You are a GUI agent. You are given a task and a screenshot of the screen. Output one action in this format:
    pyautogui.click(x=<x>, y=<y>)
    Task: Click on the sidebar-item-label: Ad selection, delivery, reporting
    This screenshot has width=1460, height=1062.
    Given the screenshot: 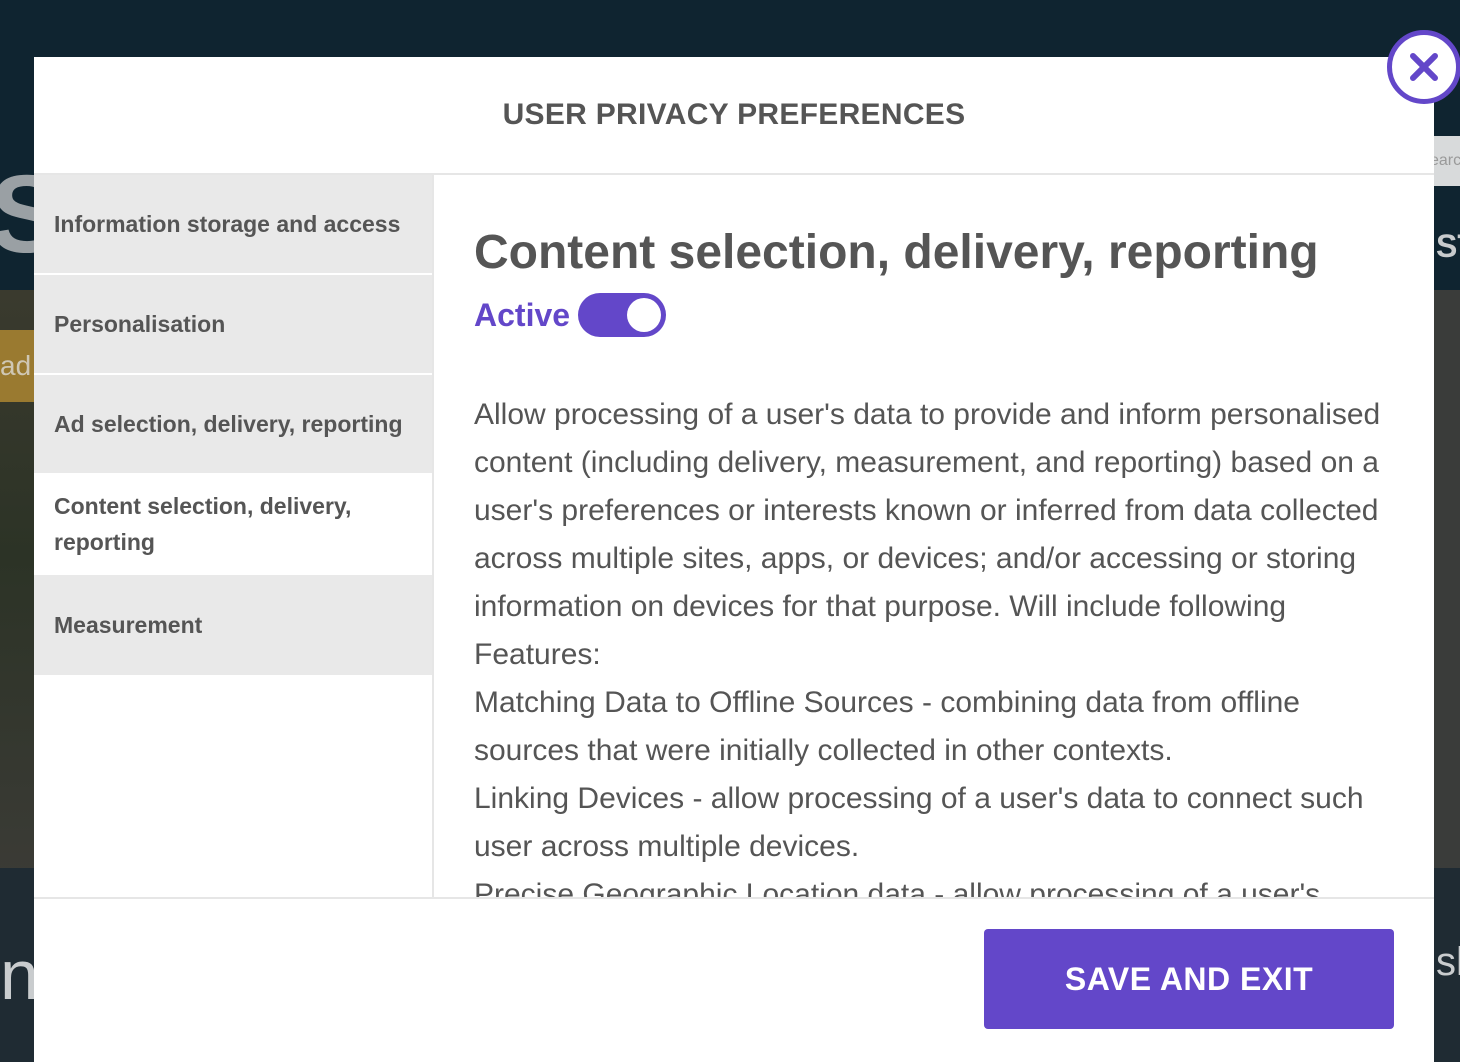 What is the action you would take?
    pyautogui.click(x=228, y=424)
    